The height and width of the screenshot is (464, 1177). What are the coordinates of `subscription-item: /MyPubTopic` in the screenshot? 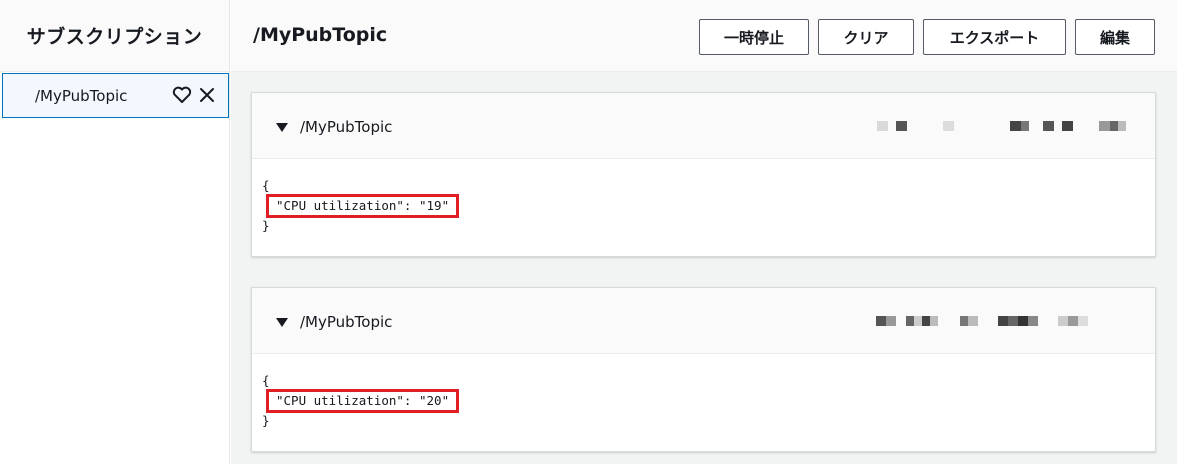 It's located at (115, 95).